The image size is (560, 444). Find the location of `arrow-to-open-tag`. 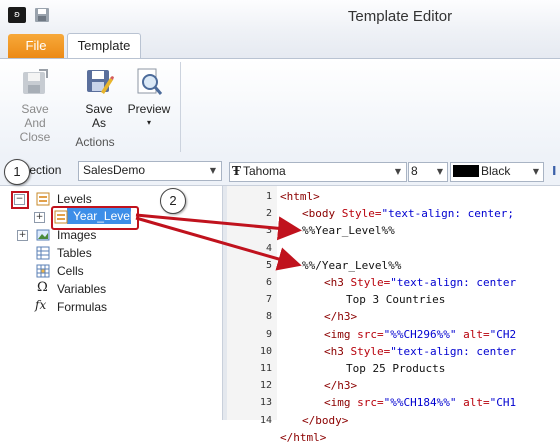

arrow-to-open-tag is located at coordinates (218, 227).